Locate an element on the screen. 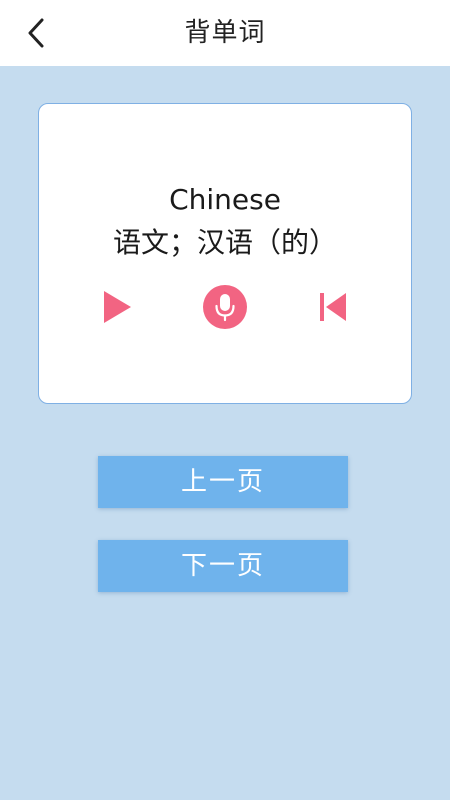  word-meaning: 语文；汉语（的） is located at coordinates (224, 242).